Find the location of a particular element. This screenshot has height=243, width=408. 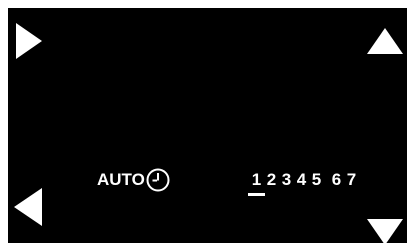

day-6: 6 is located at coordinates (336, 180).